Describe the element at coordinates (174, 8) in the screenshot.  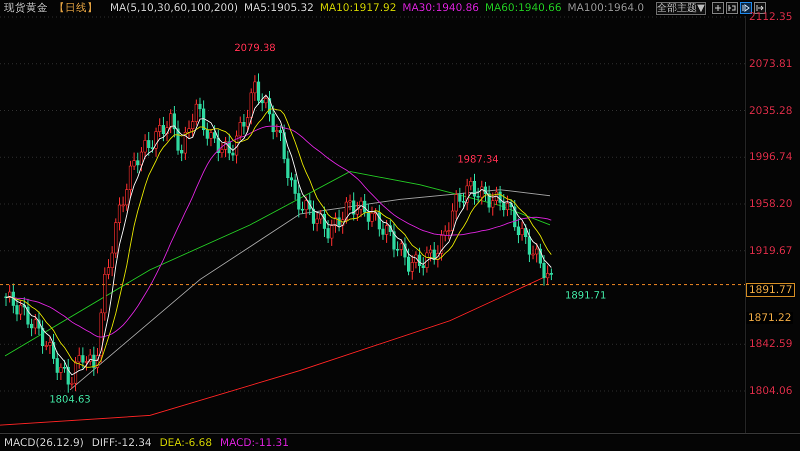
I see `indicator-label: MA(5,10,30,60,100,200)` at that location.